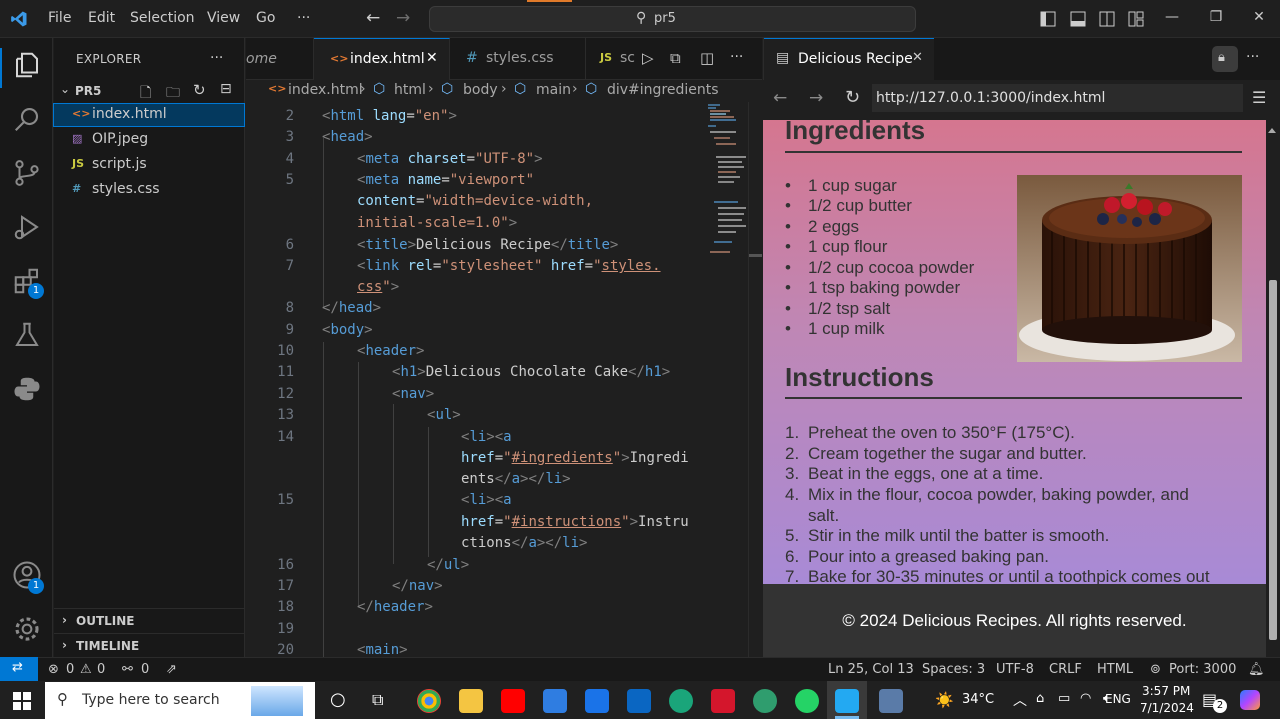  What do you see at coordinates (480, 90) in the screenshot?
I see `breadcrumb-item: body` at bounding box center [480, 90].